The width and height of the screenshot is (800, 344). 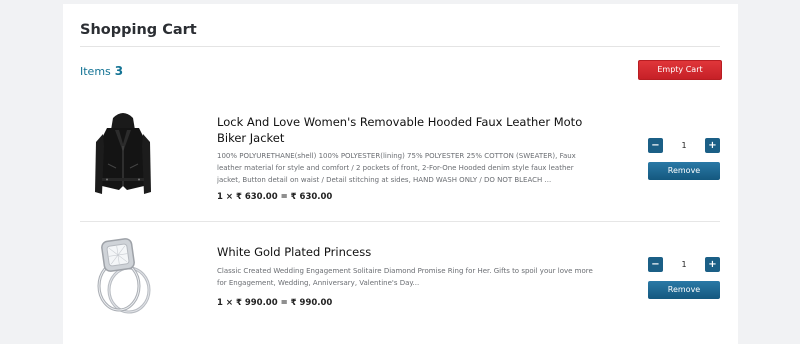 What do you see at coordinates (138, 30) in the screenshot?
I see `page-title: Shopping Cart` at bounding box center [138, 30].